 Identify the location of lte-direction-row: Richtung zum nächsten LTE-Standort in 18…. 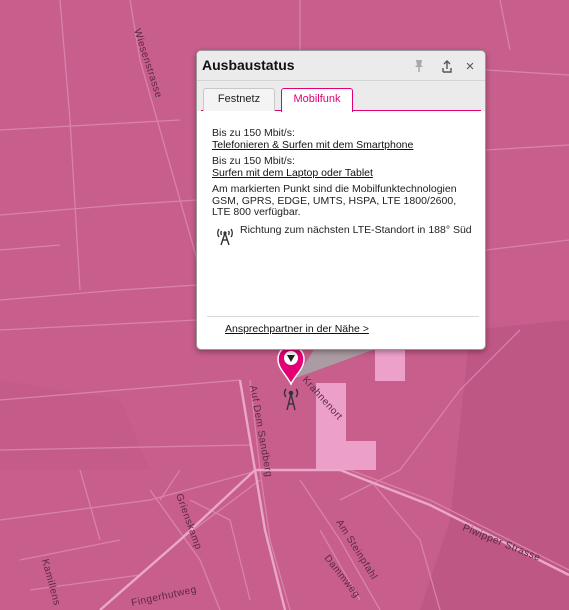
(343, 234).